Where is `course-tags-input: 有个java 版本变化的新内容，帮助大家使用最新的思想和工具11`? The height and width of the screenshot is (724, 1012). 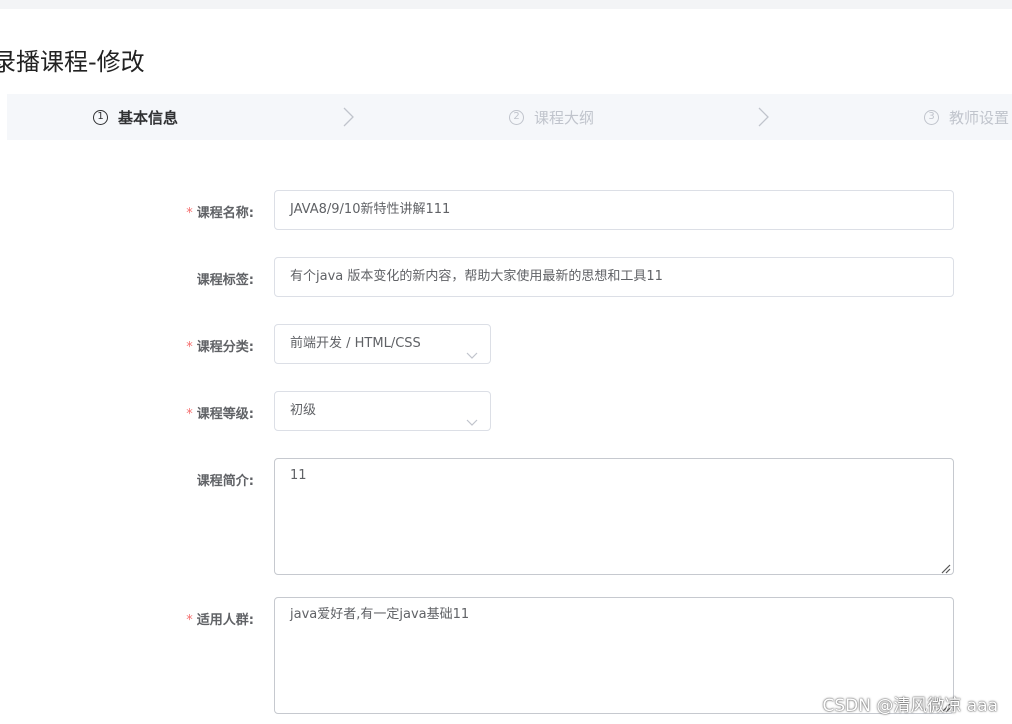 course-tags-input: 有个java 版本变化的新内容，帮助大家使用最新的思想和工具11 is located at coordinates (614, 277).